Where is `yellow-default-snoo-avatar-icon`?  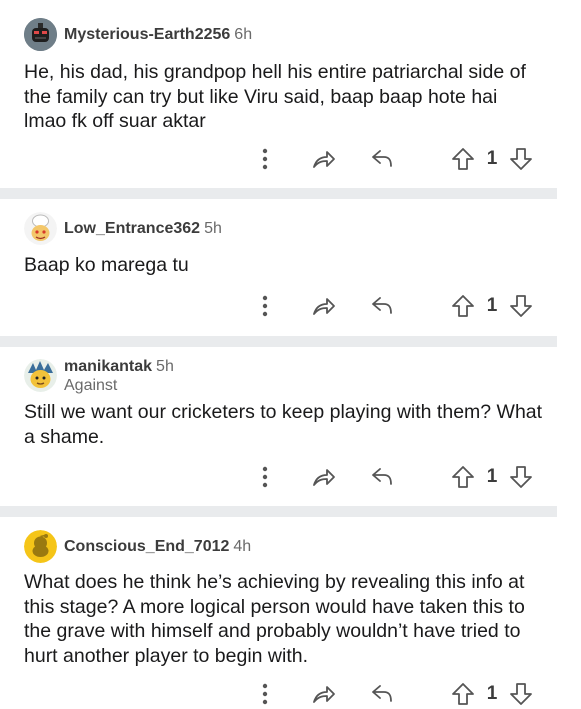
yellow-default-snoo-avatar-icon is located at coordinates (40, 546).